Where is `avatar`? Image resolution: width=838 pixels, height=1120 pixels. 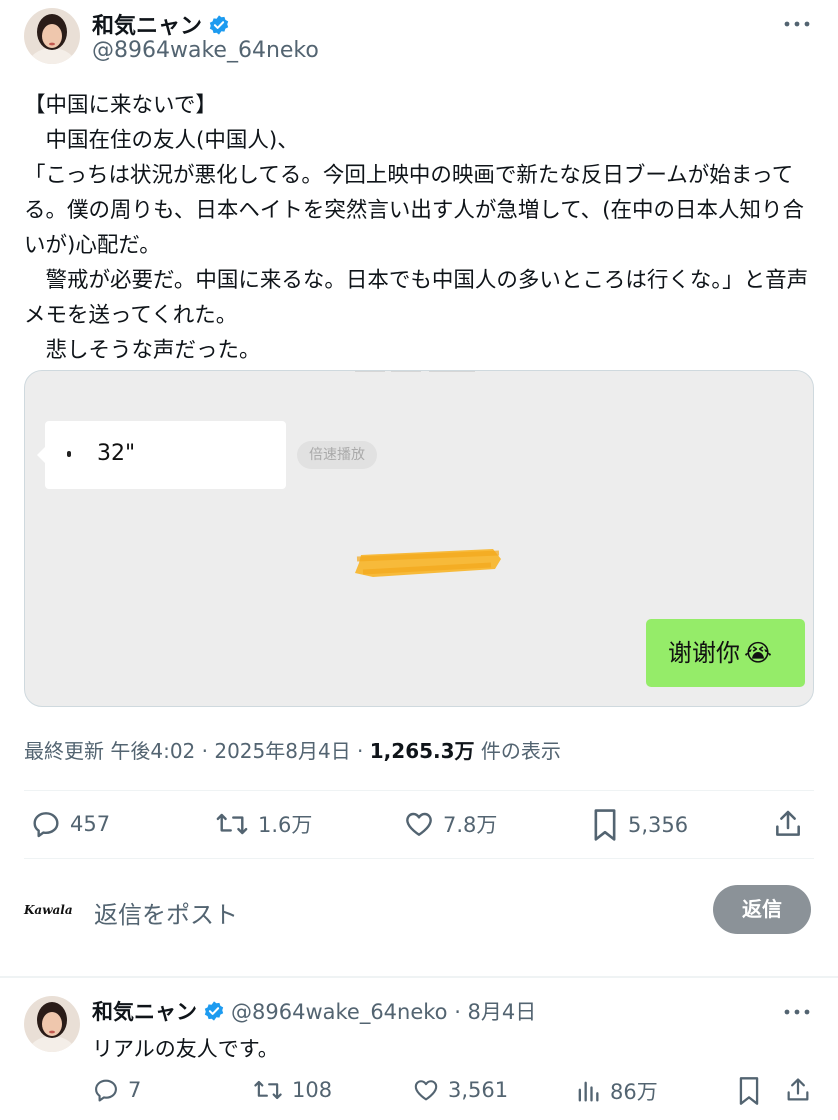 avatar is located at coordinates (52, 36).